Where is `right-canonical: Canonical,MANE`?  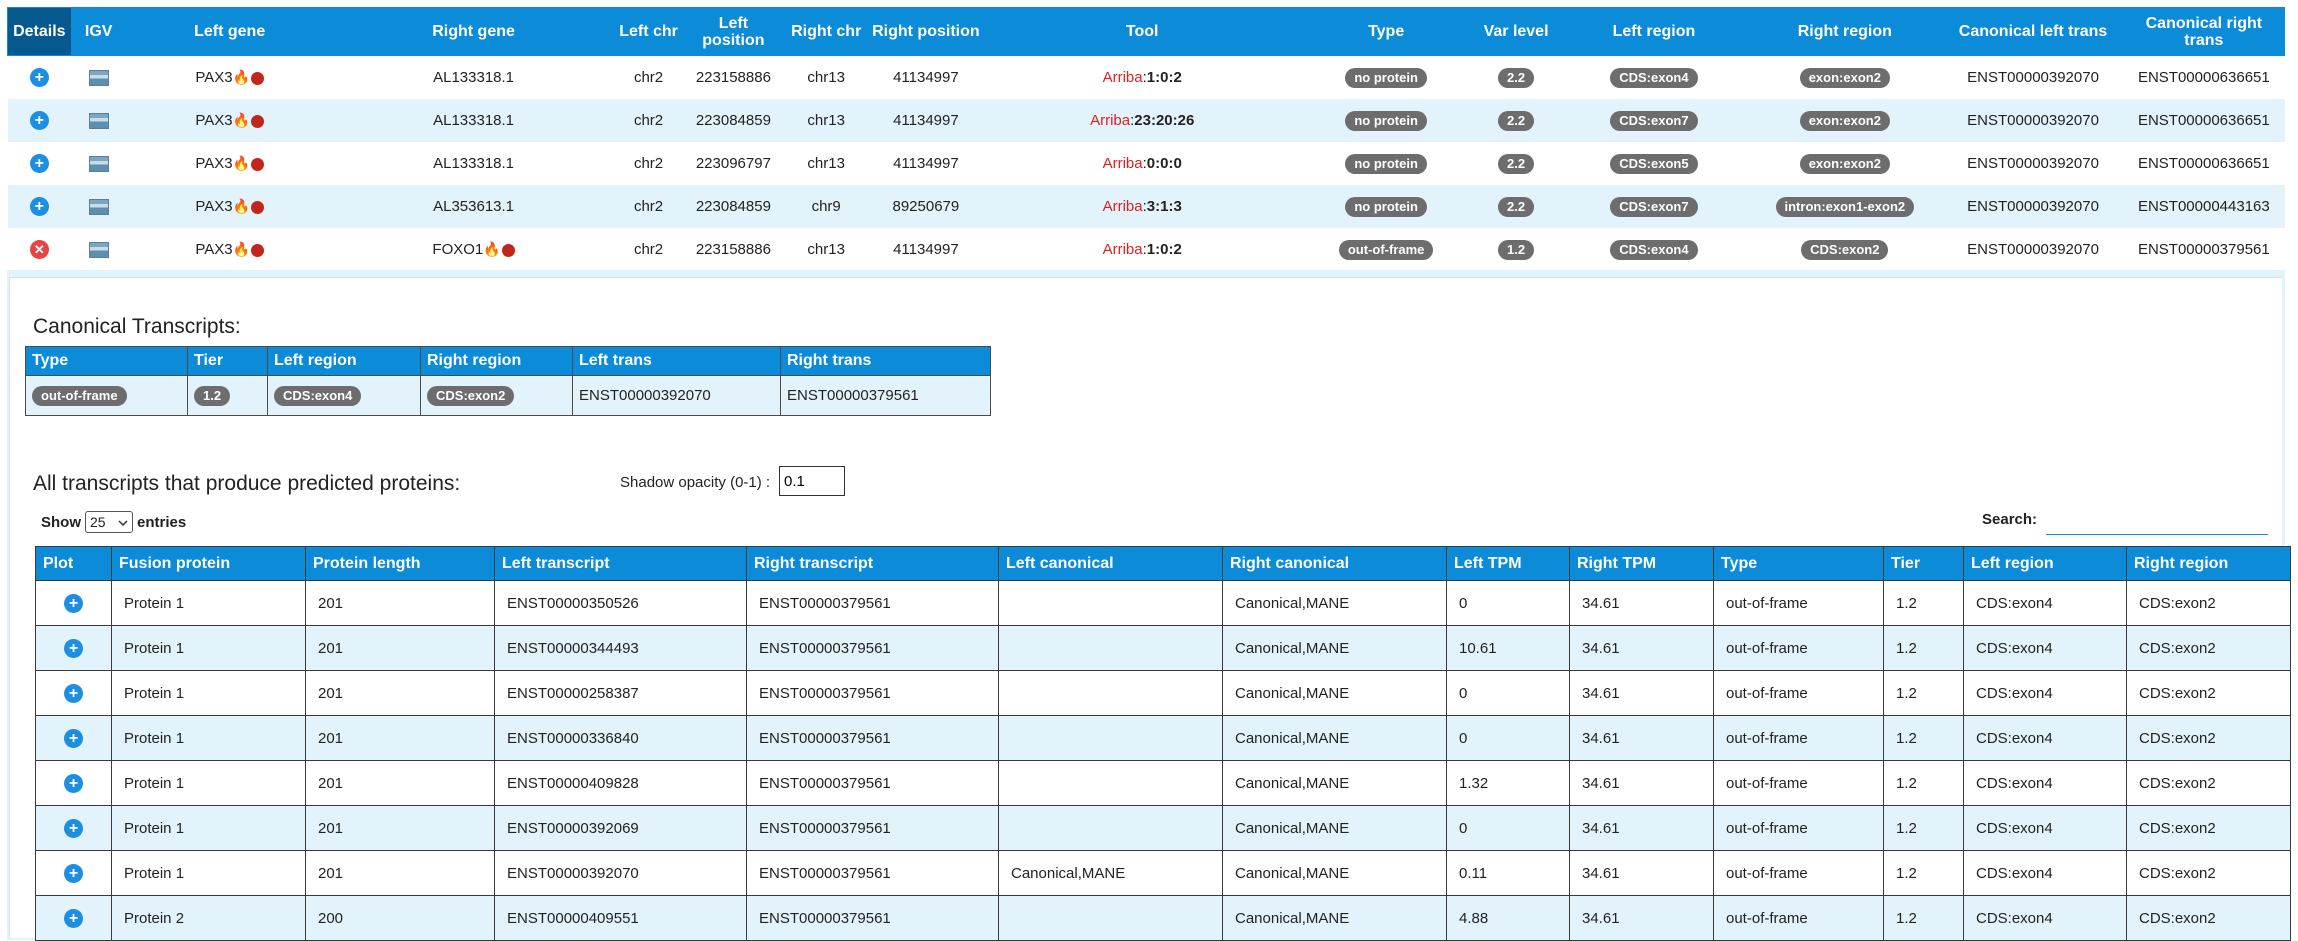
right-canonical: Canonical,MANE is located at coordinates (1334, 918).